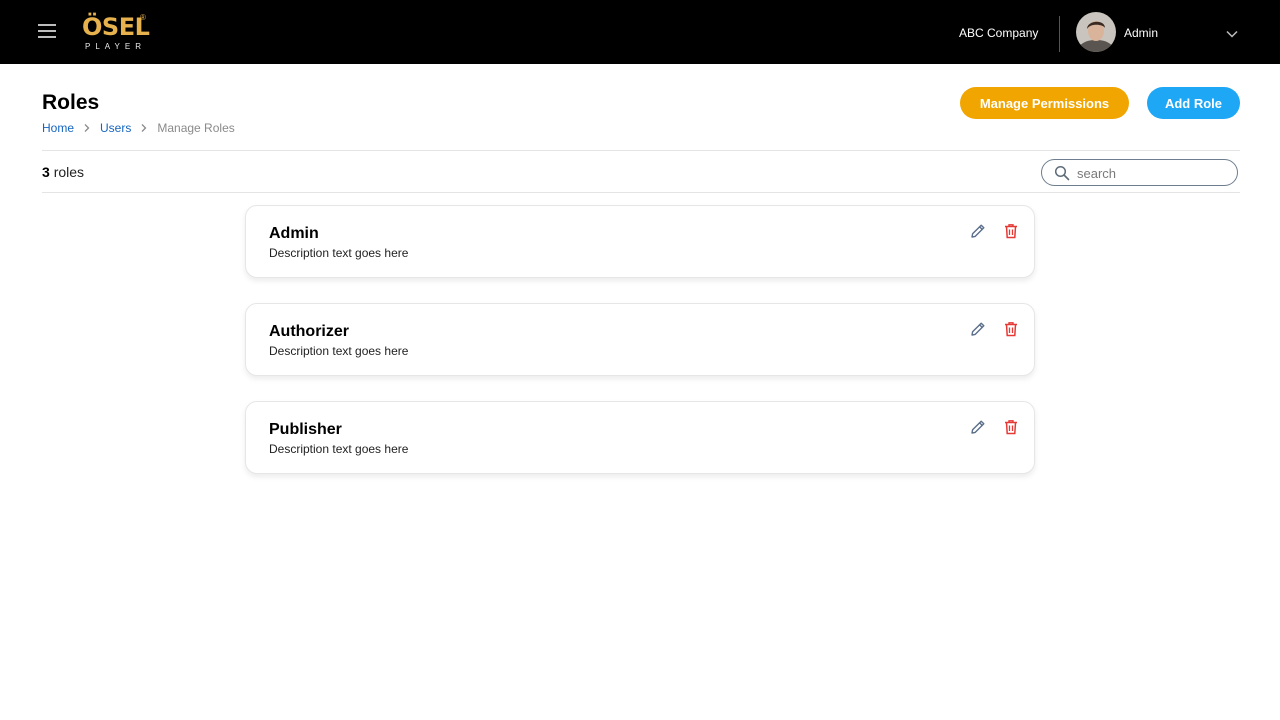 Image resolution: width=1280 pixels, height=720 pixels. I want to click on user-avatar, so click(1096, 32).